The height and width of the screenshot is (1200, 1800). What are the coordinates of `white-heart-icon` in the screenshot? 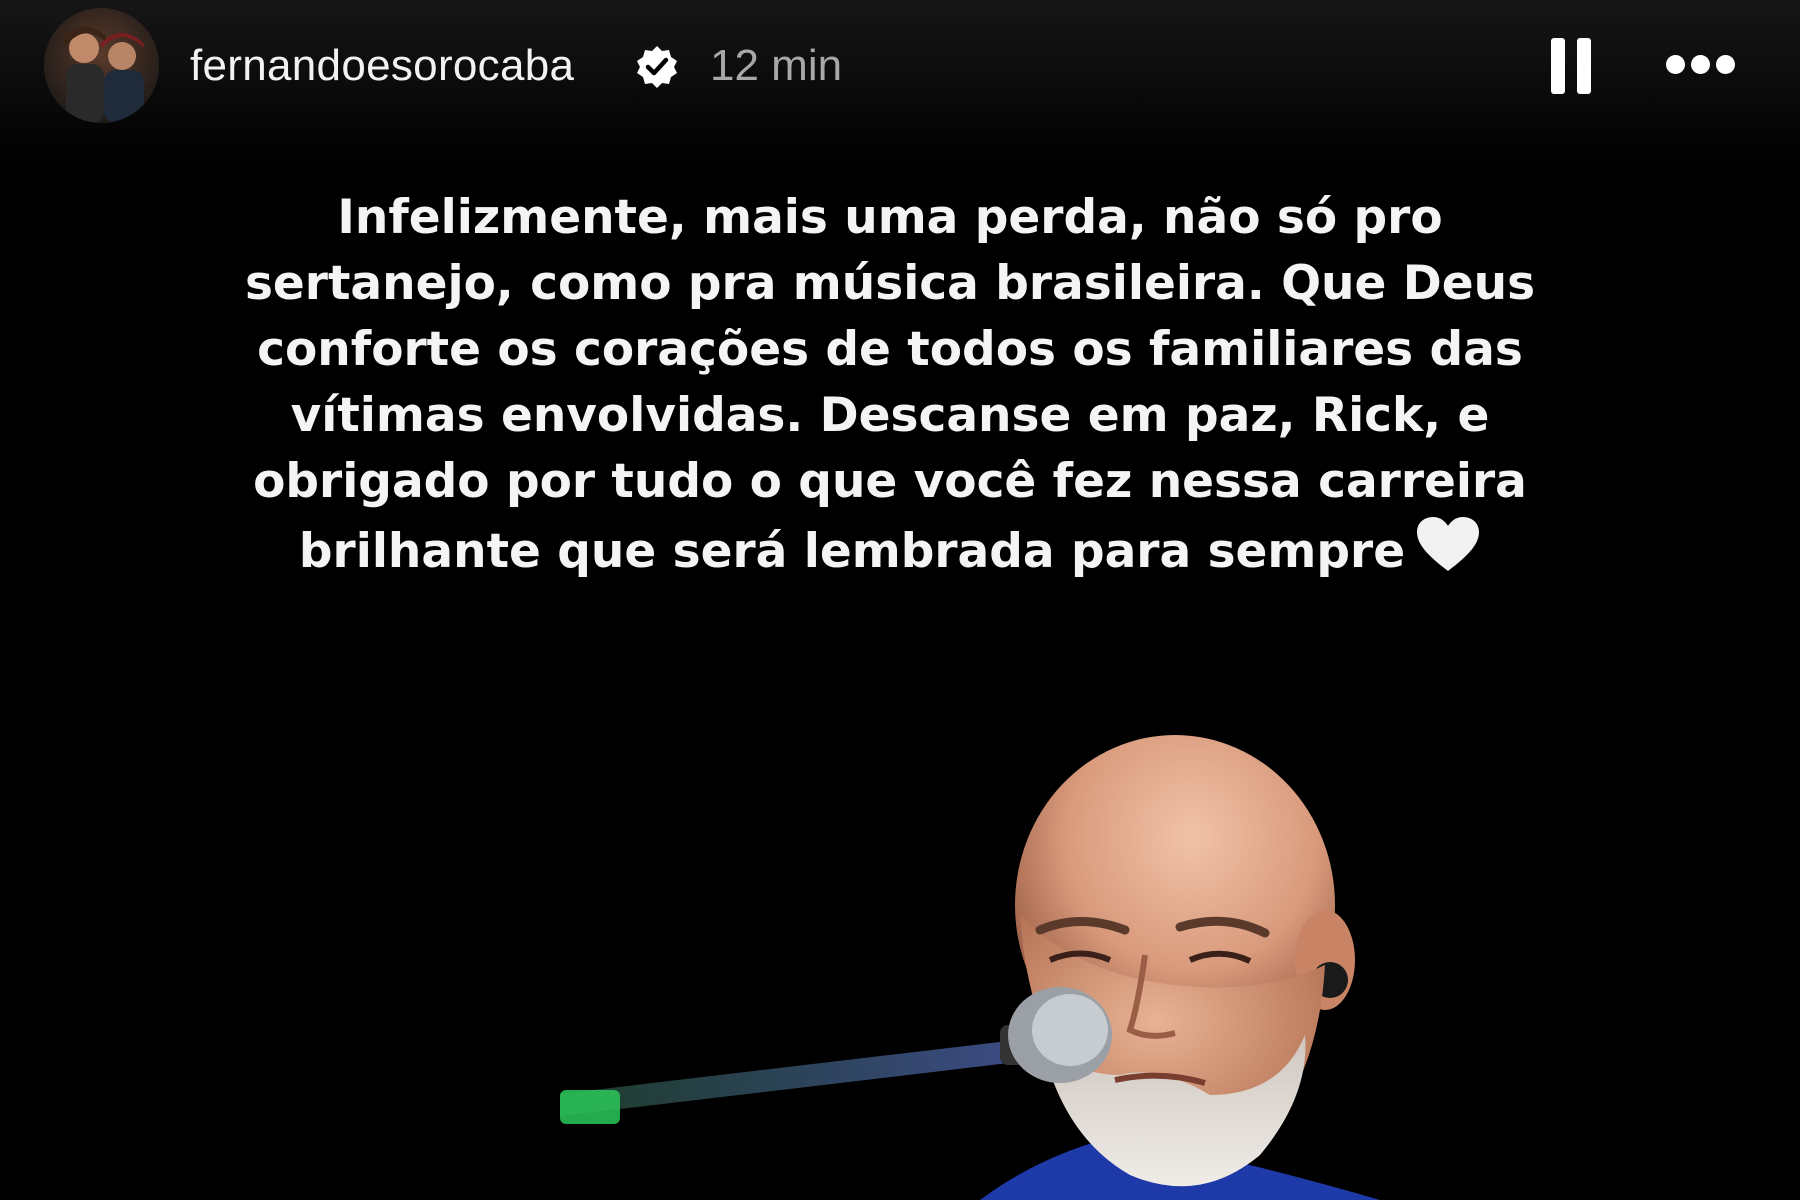 It's located at (1448, 544).